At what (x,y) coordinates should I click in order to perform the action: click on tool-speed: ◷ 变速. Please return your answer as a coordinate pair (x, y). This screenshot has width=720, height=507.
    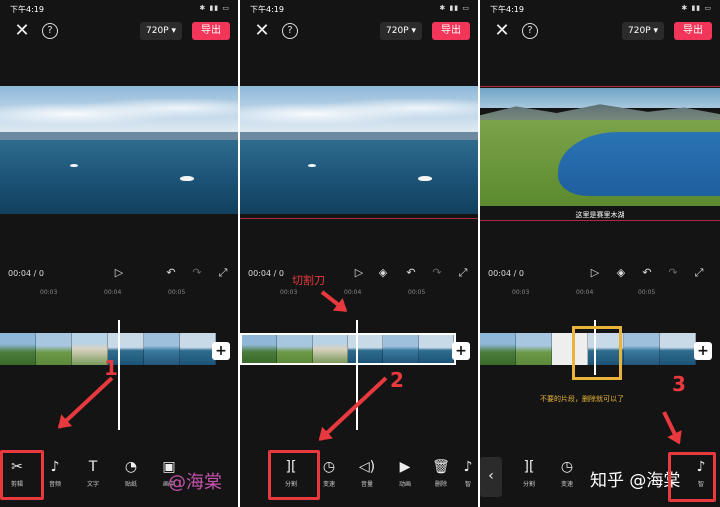
    Looking at the image, I should click on (567, 477).